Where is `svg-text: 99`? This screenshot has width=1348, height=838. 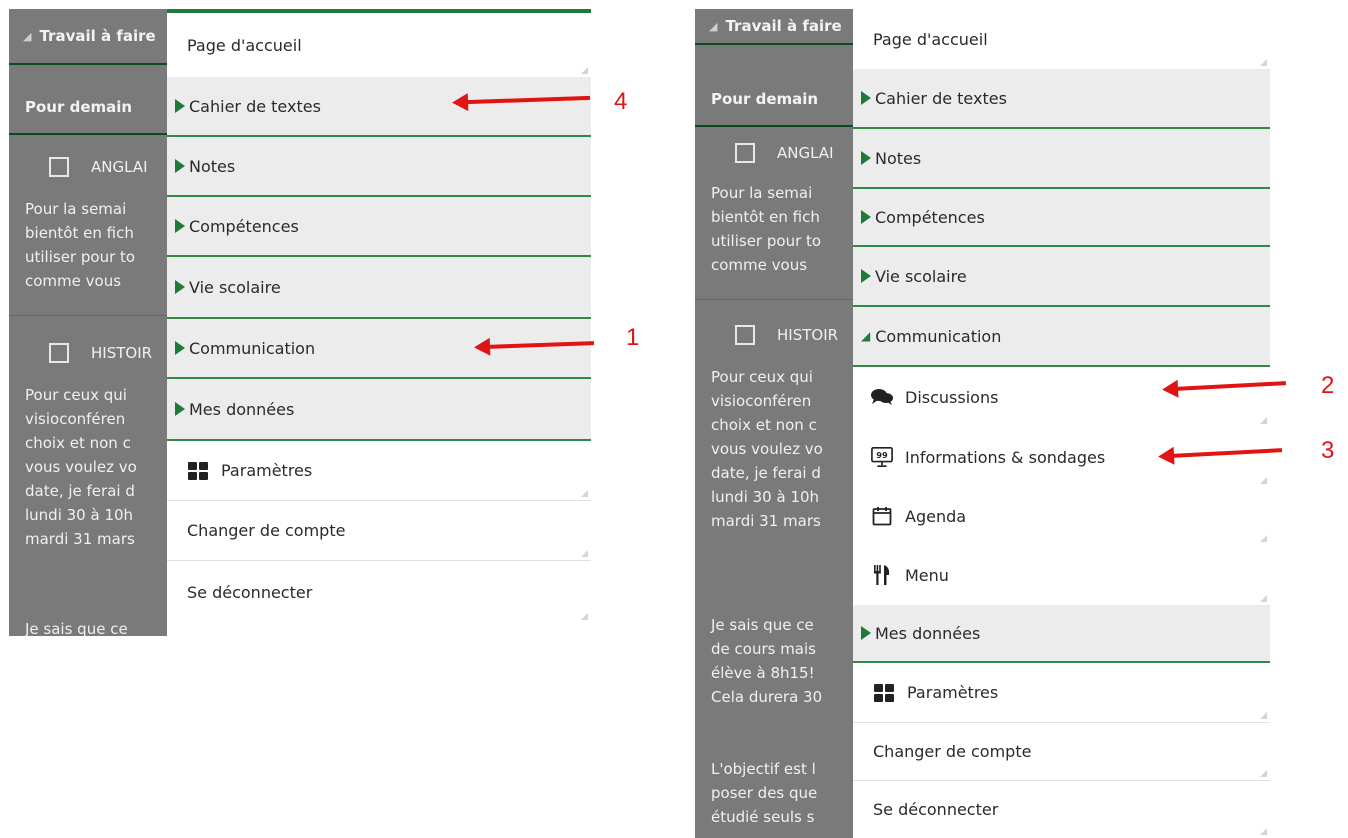
svg-text: 99 is located at coordinates (882, 455).